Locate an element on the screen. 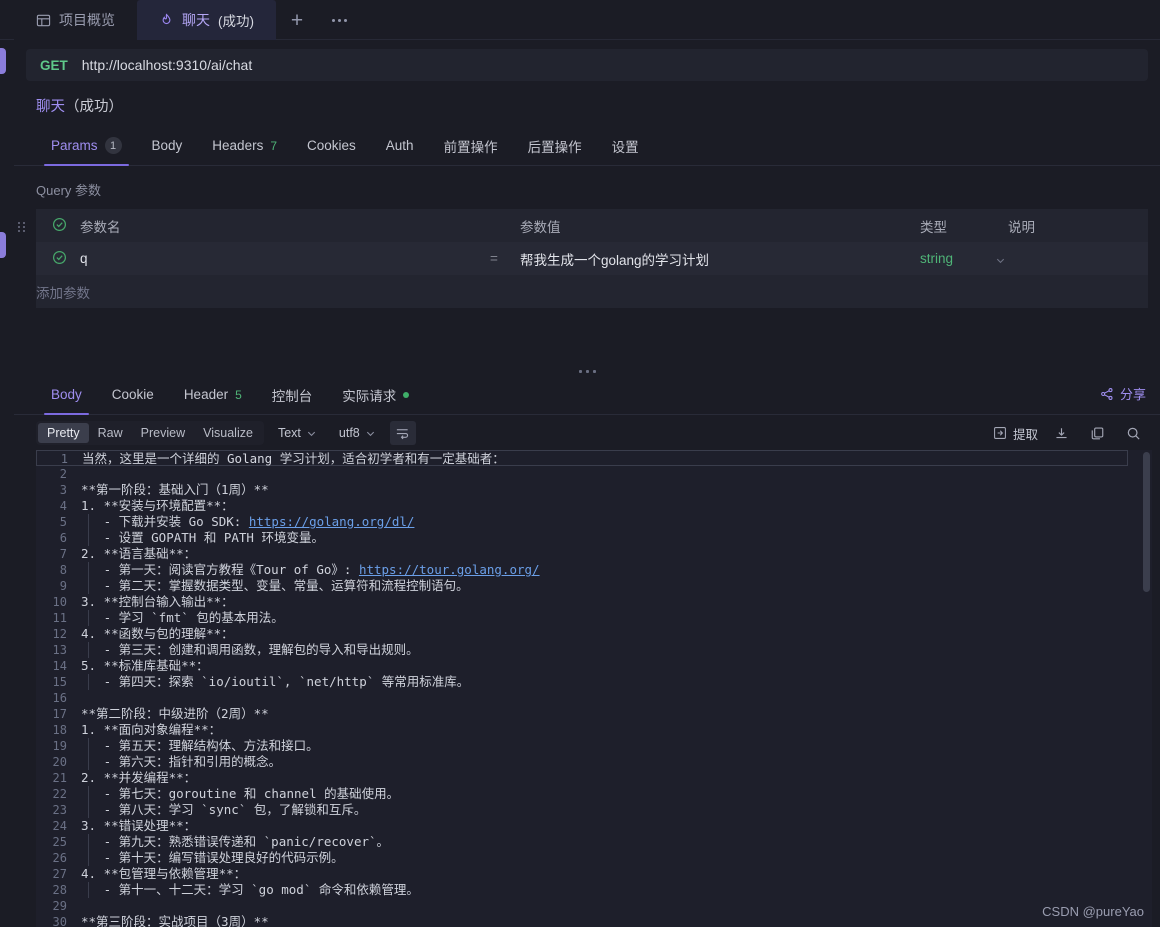  code-line-text: 3. **错误处理**： is located at coordinates (138, 826).